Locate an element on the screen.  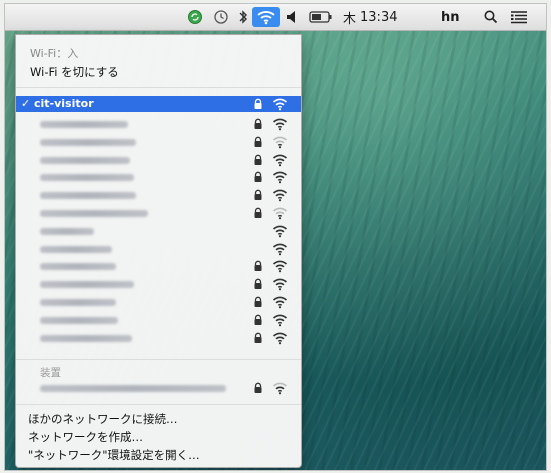
clock-time: 13:34 is located at coordinates (379, 17).